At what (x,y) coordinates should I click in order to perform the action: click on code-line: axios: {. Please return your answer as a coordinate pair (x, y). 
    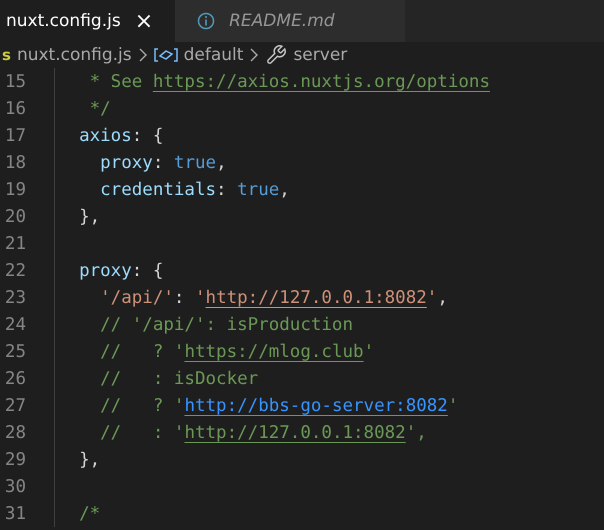
    Looking at the image, I should click on (121, 136).